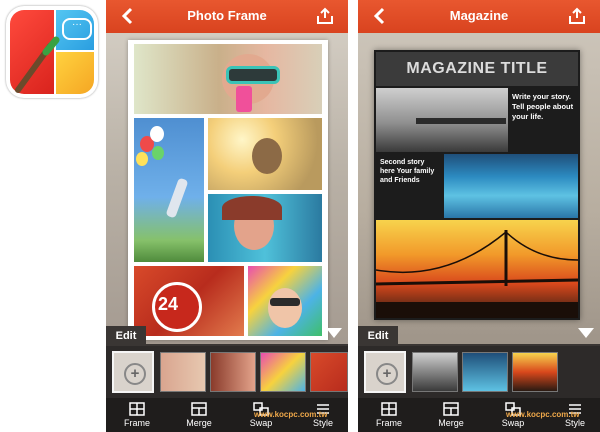 This screenshot has width=600, height=432. I want to click on magazine-title: MAGAZINE TITLE, so click(477, 69).